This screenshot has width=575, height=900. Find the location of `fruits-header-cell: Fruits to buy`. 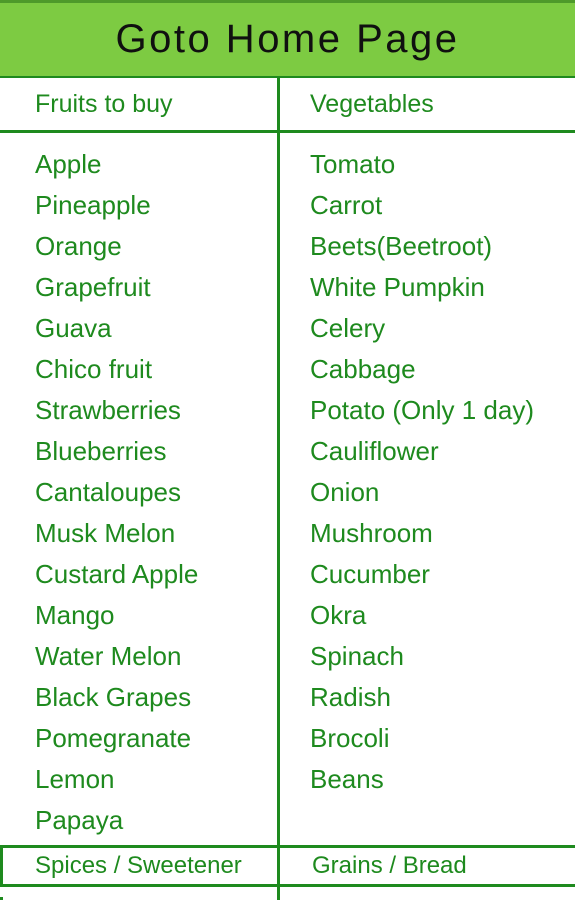

fruits-header-cell: Fruits to buy is located at coordinates (138, 104).